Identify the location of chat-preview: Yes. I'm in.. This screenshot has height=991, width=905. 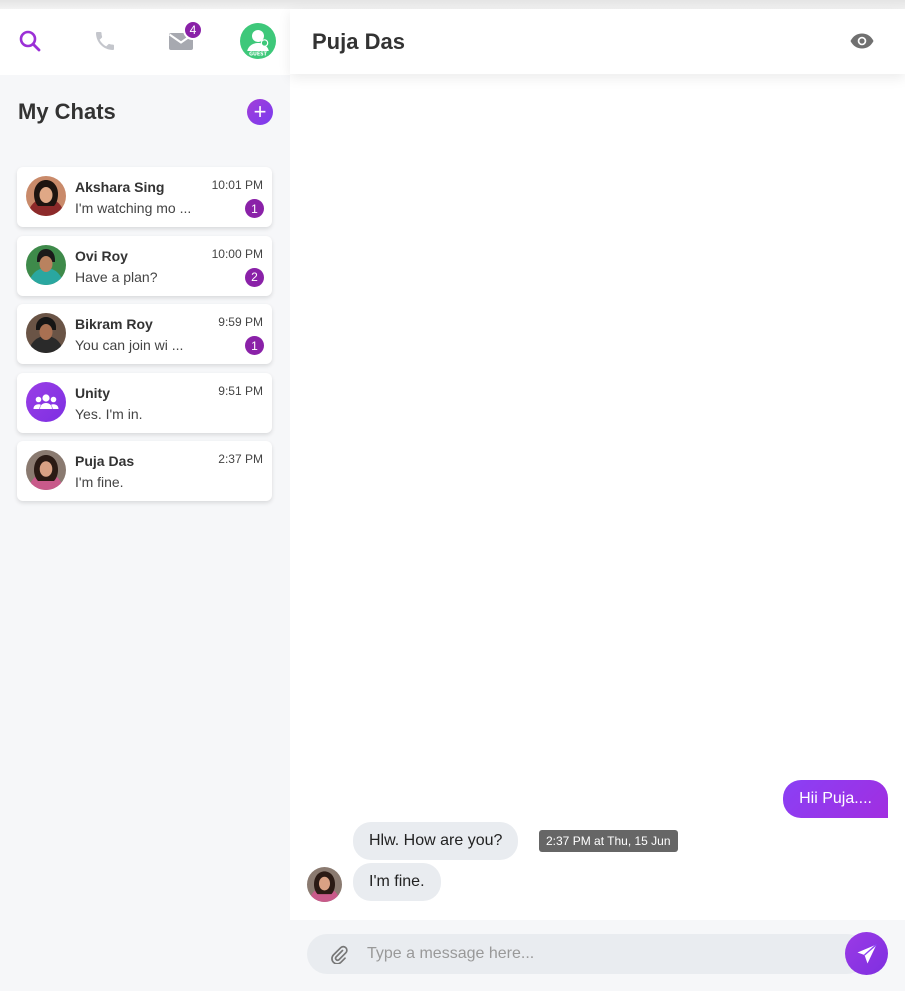
(109, 413).